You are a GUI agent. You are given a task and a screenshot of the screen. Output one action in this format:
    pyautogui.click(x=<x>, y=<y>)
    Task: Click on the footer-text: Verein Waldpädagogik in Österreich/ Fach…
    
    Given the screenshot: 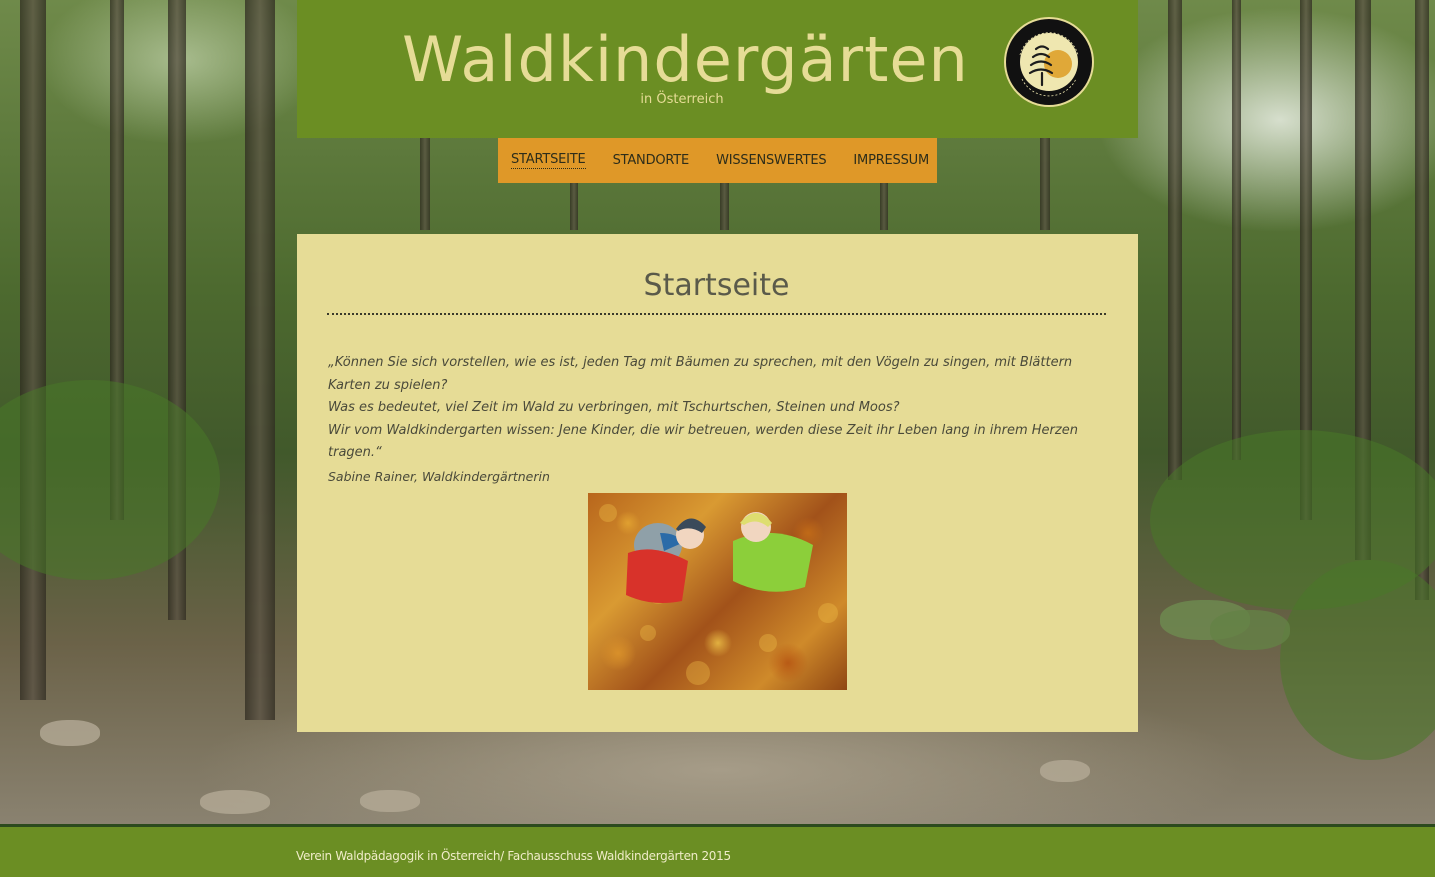 What is the action you would take?
    pyautogui.click(x=513, y=856)
    